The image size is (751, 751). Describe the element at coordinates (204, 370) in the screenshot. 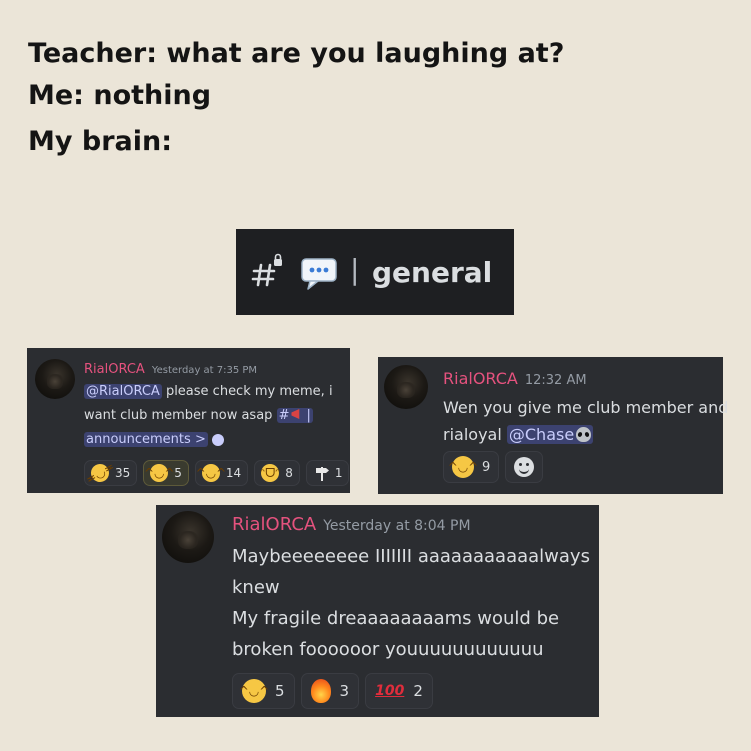

I see `timestamp: Yesterday at 7:35 PM` at that location.